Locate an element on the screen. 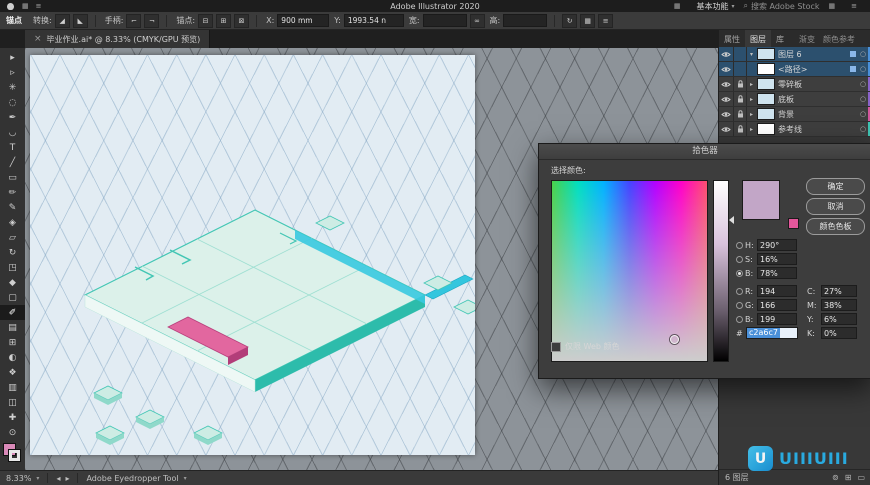 This screenshot has height=485, width=870. c-field: 27% is located at coordinates (839, 291).